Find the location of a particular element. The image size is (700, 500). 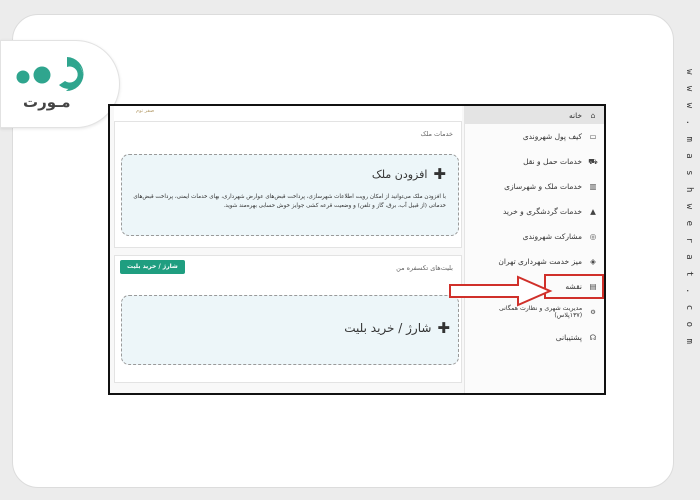

gear-icon: ⚙ is located at coordinates (593, 312).